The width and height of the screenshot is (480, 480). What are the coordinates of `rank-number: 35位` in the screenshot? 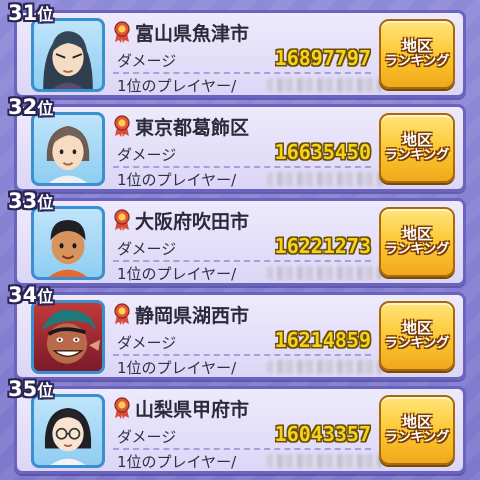 It's located at (31, 389).